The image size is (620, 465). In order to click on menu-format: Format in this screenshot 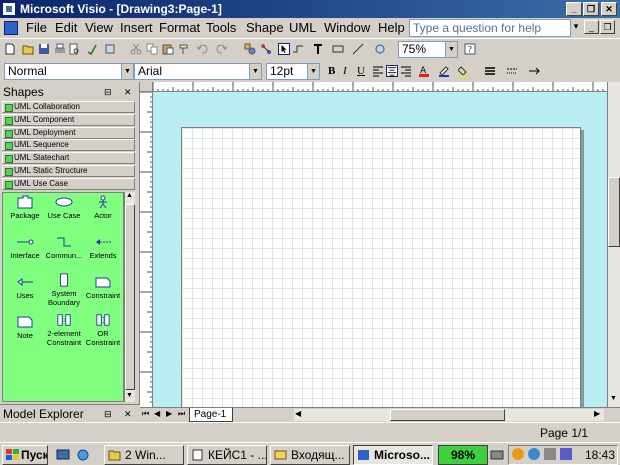, I will do `click(179, 28)`.